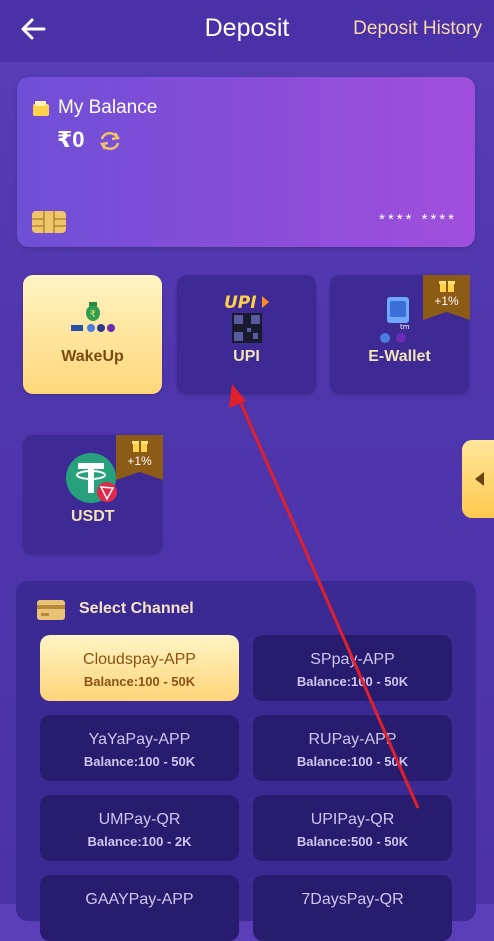  Describe the element at coordinates (246, 318) in the screenshot. I see `upi-qr-icon: UPI` at that location.